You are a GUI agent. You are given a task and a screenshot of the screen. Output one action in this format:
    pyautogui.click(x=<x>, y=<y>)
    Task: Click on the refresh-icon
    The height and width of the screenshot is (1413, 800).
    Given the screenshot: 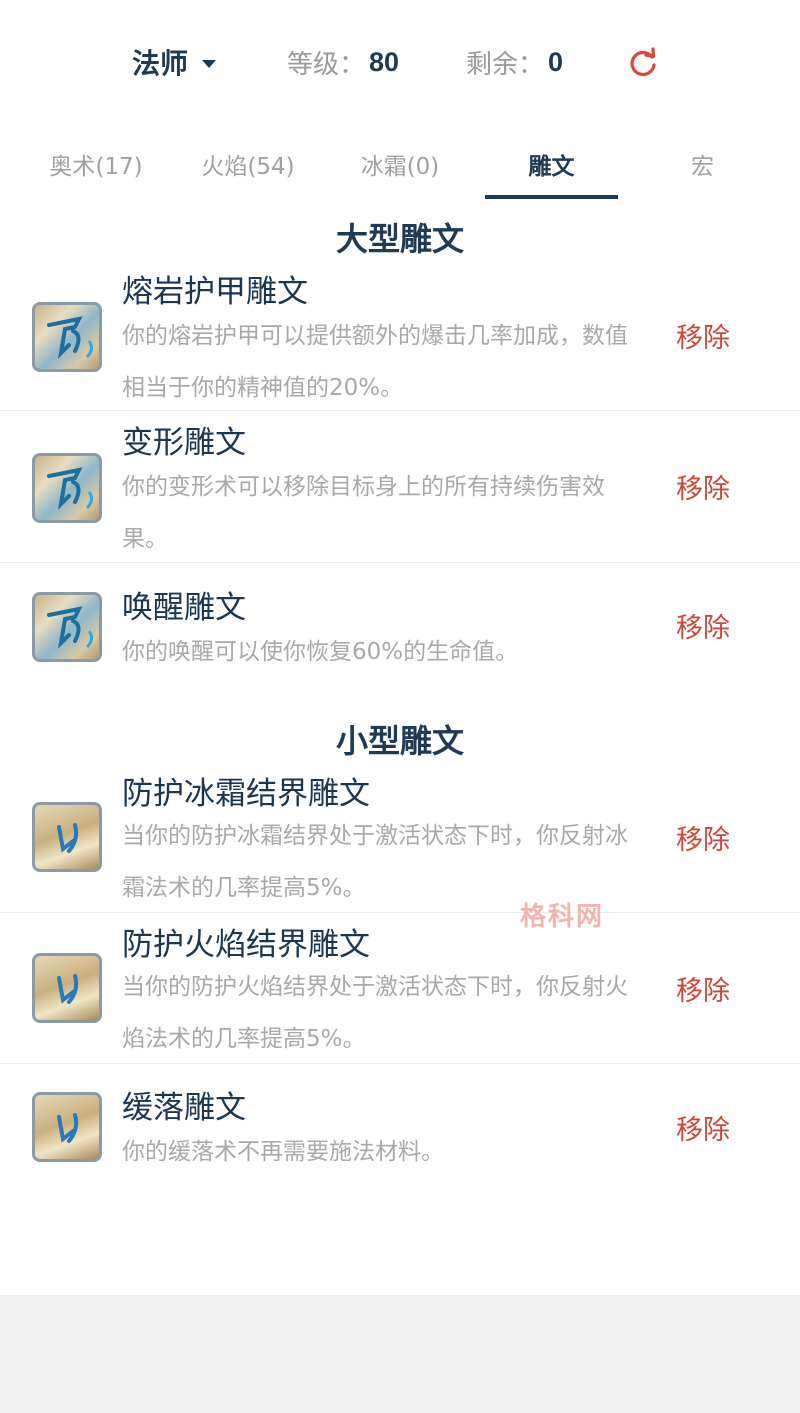 What is the action you would take?
    pyautogui.click(x=643, y=62)
    